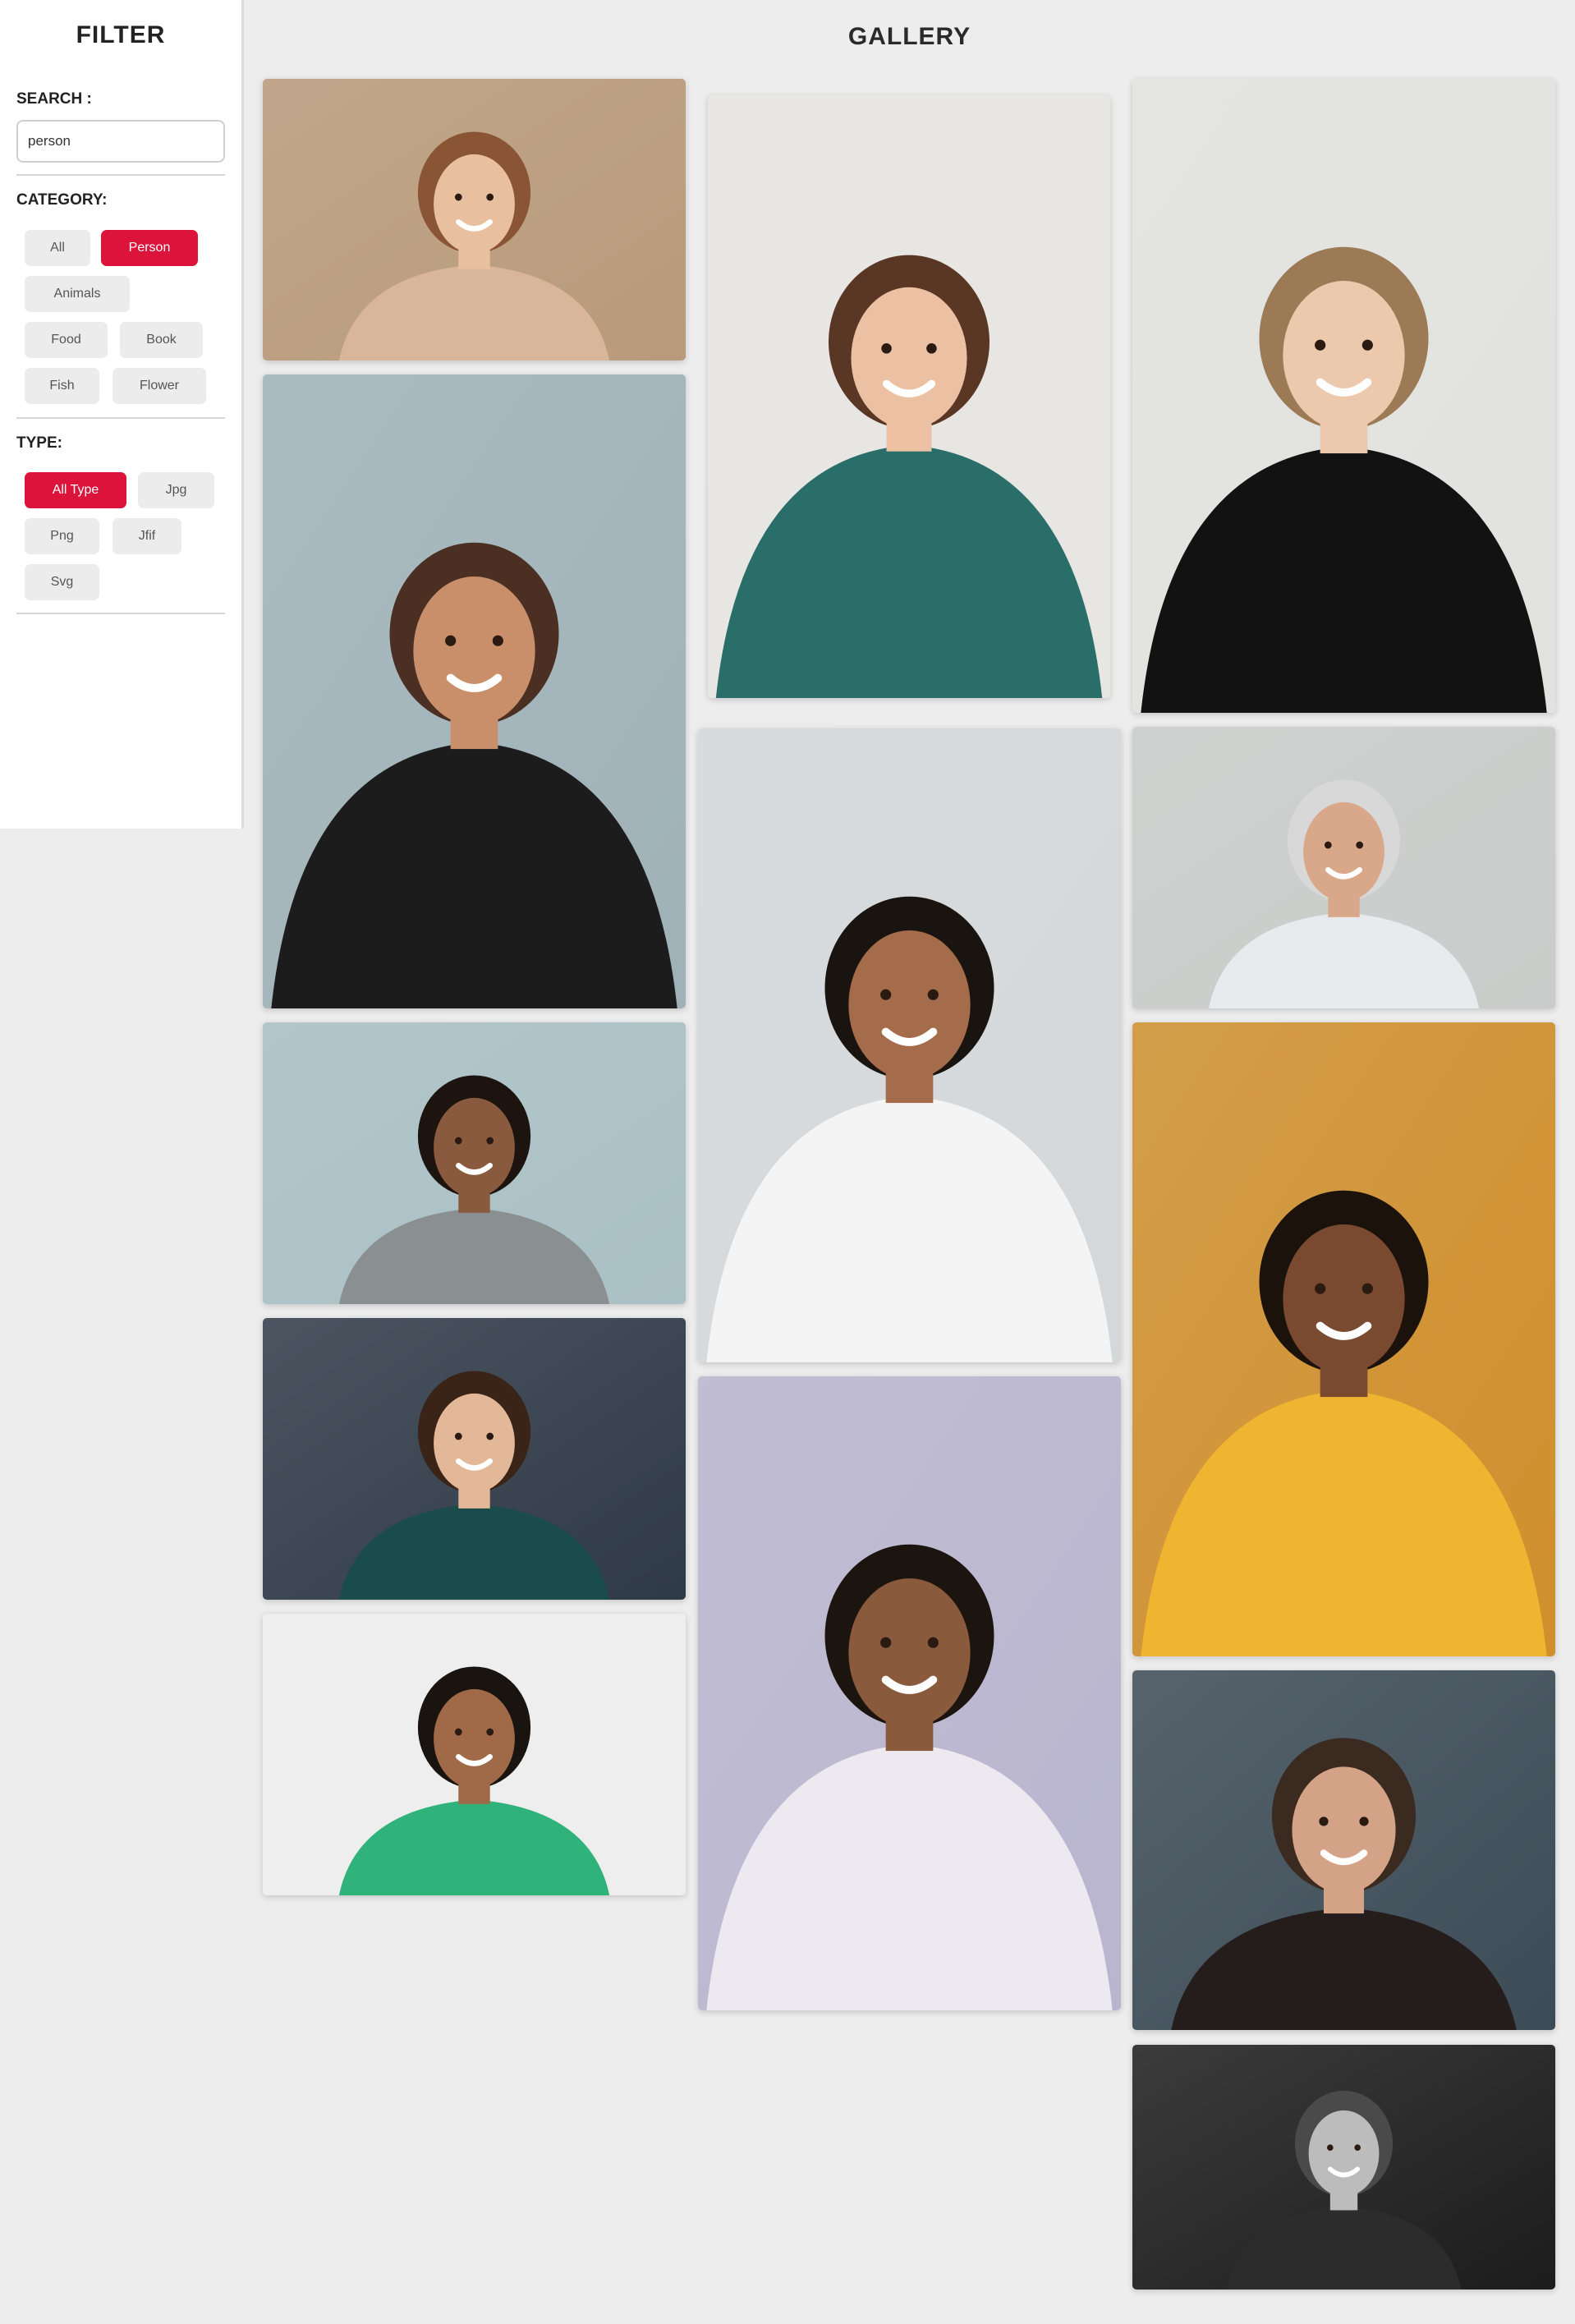 The height and width of the screenshot is (2324, 1575). I want to click on photo-man-pointing-up, so click(910, 1045).